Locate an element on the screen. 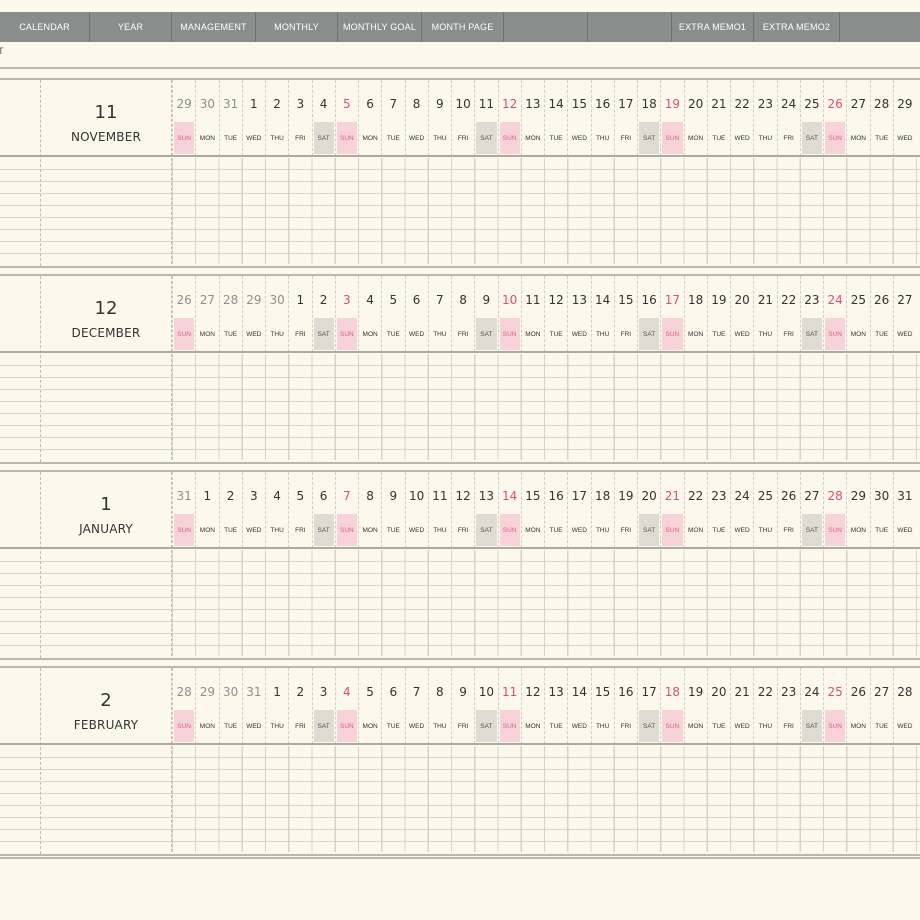  day-cell: 30 TUE is located at coordinates (230, 706).